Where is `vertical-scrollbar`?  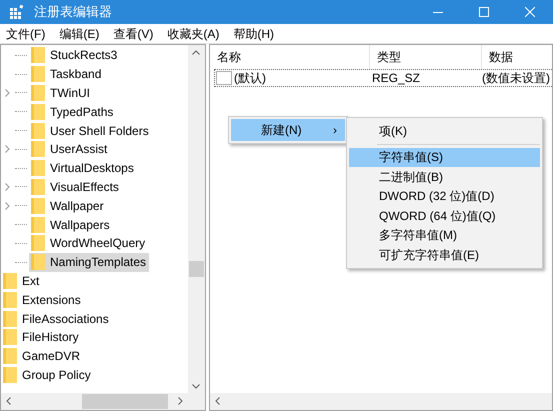 vertical-scrollbar is located at coordinates (196, 219).